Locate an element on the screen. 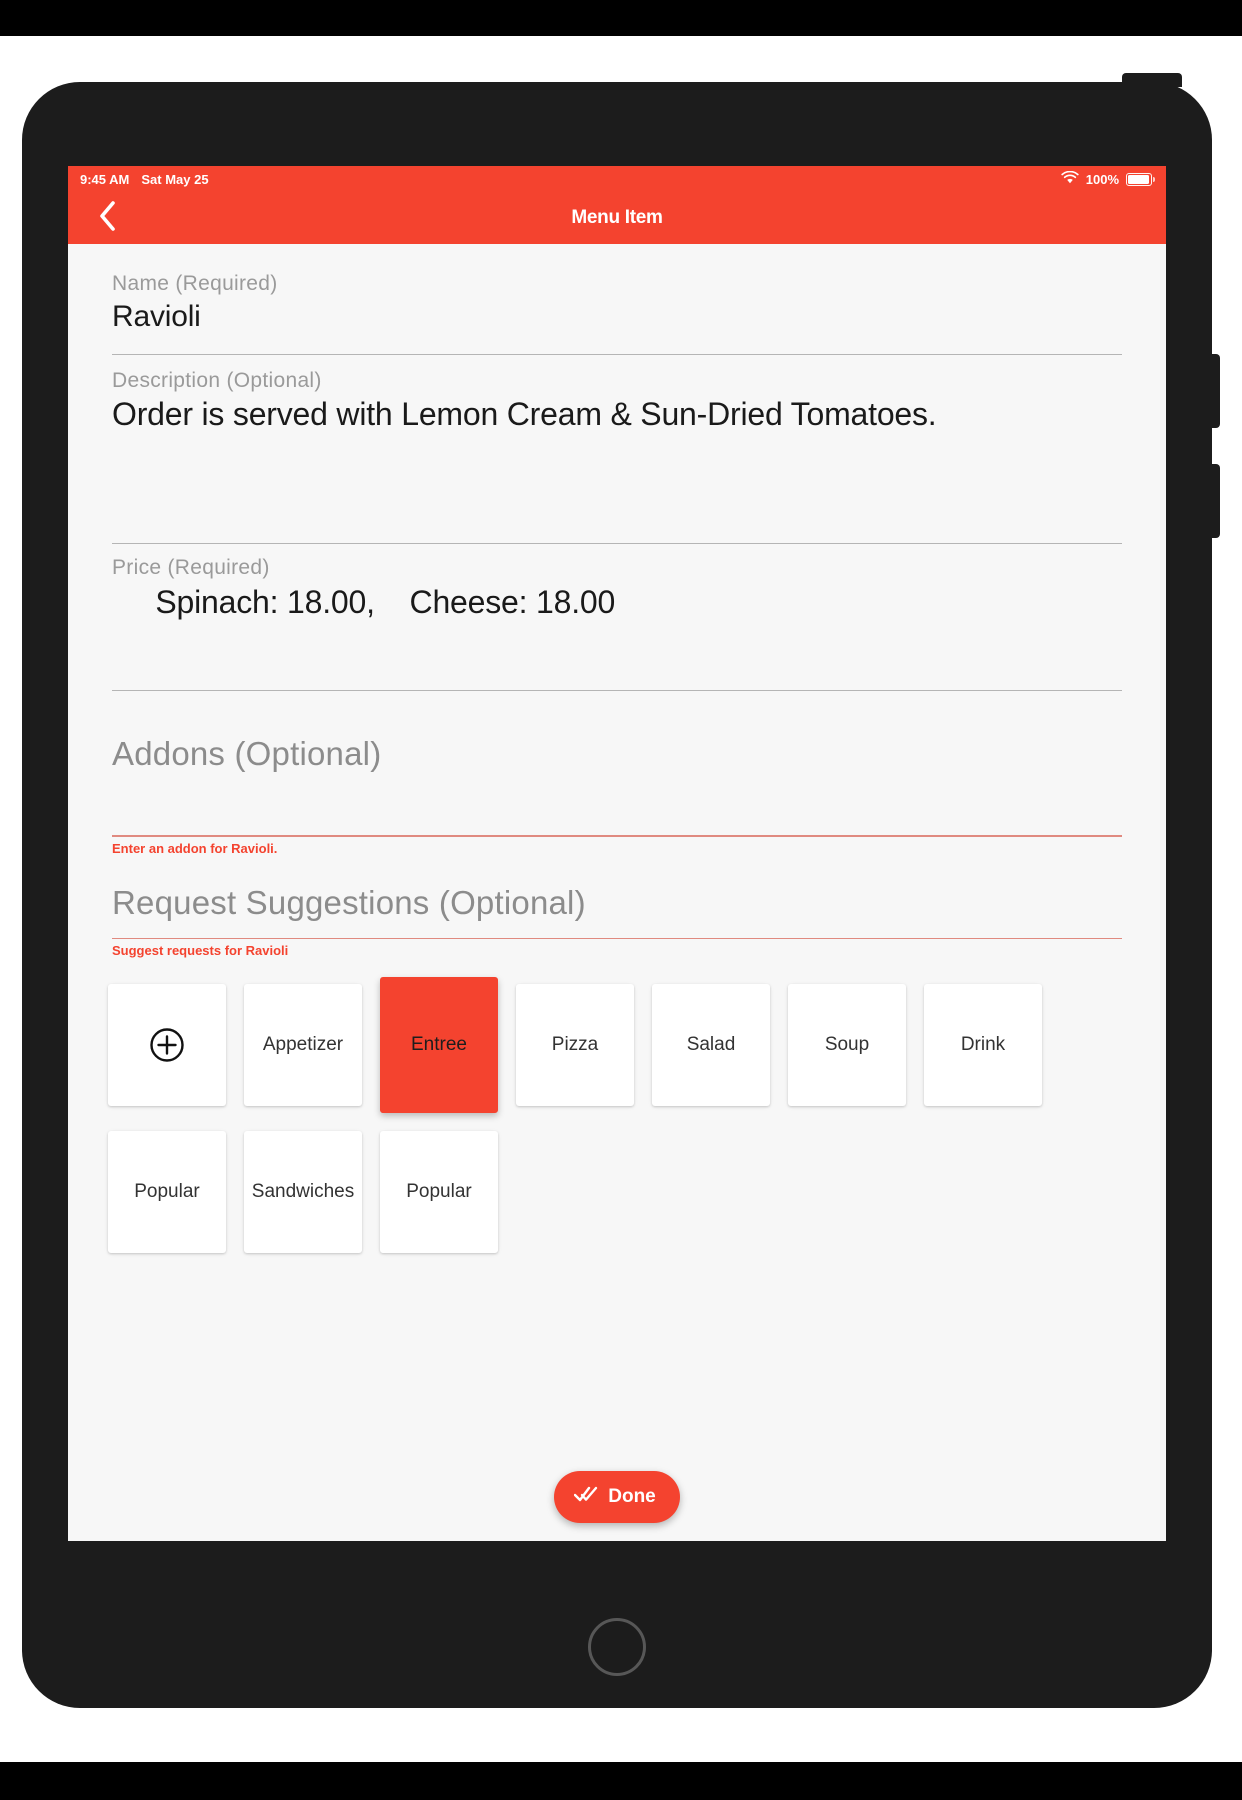  suggestion-chip-label: Sandwiches is located at coordinates (303, 1191).